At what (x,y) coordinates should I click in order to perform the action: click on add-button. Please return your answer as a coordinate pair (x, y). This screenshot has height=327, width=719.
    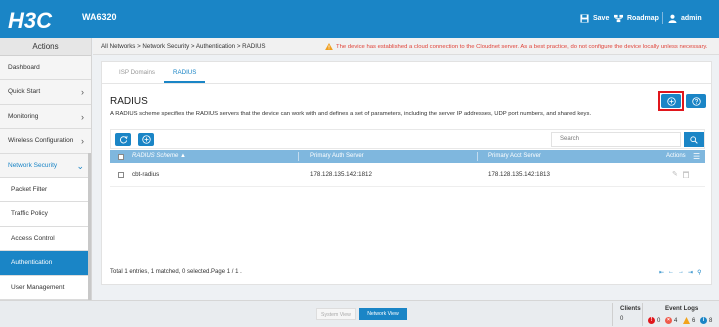
    Looking at the image, I should click on (146, 139).